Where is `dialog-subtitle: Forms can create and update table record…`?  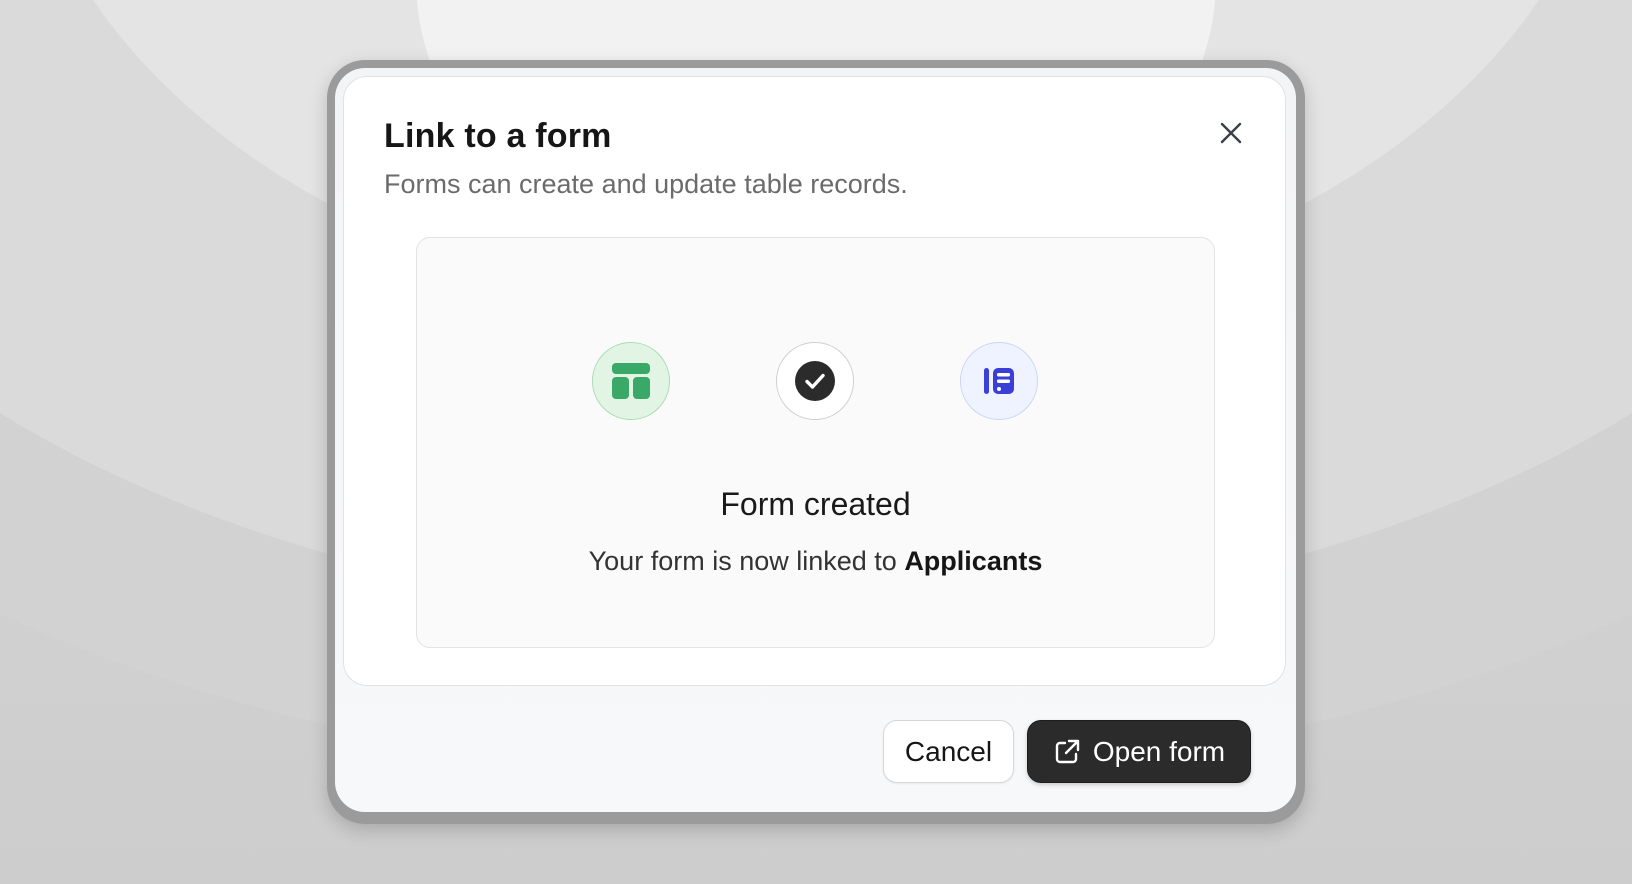 dialog-subtitle: Forms can create and update table record… is located at coordinates (646, 184).